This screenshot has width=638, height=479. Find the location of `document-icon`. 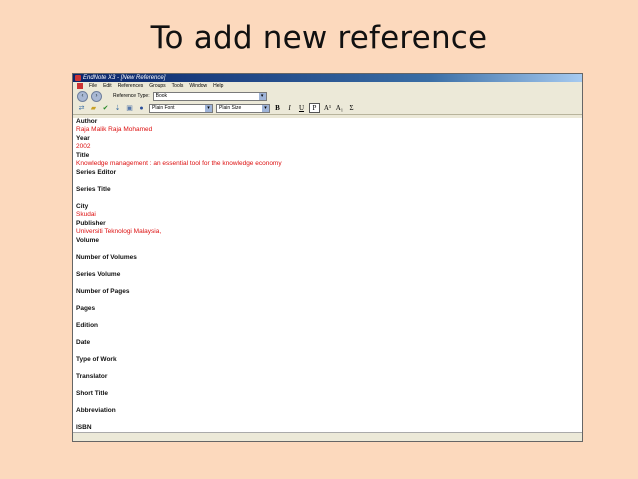

document-icon is located at coordinates (80, 86).